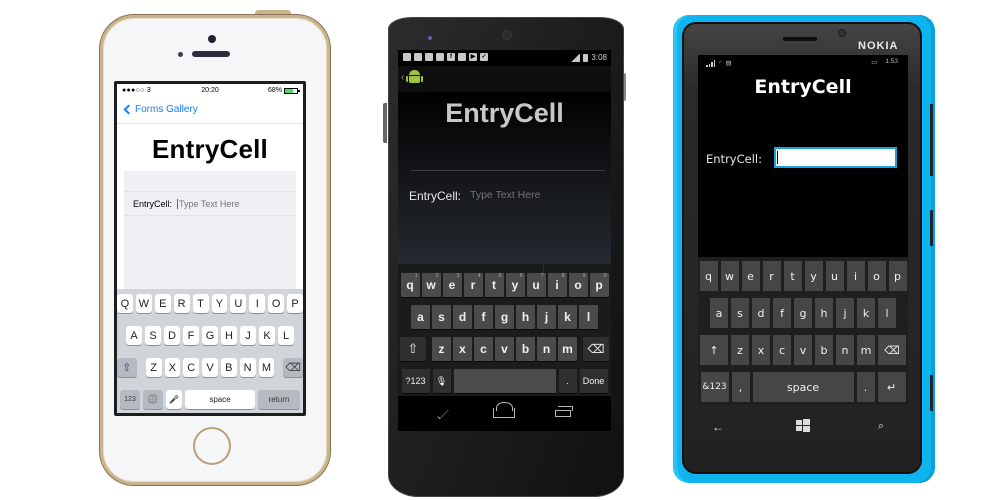 The image size is (1000, 500). What do you see at coordinates (718, 427) in the screenshot?
I see `back-arrow-icon: ←` at bounding box center [718, 427].